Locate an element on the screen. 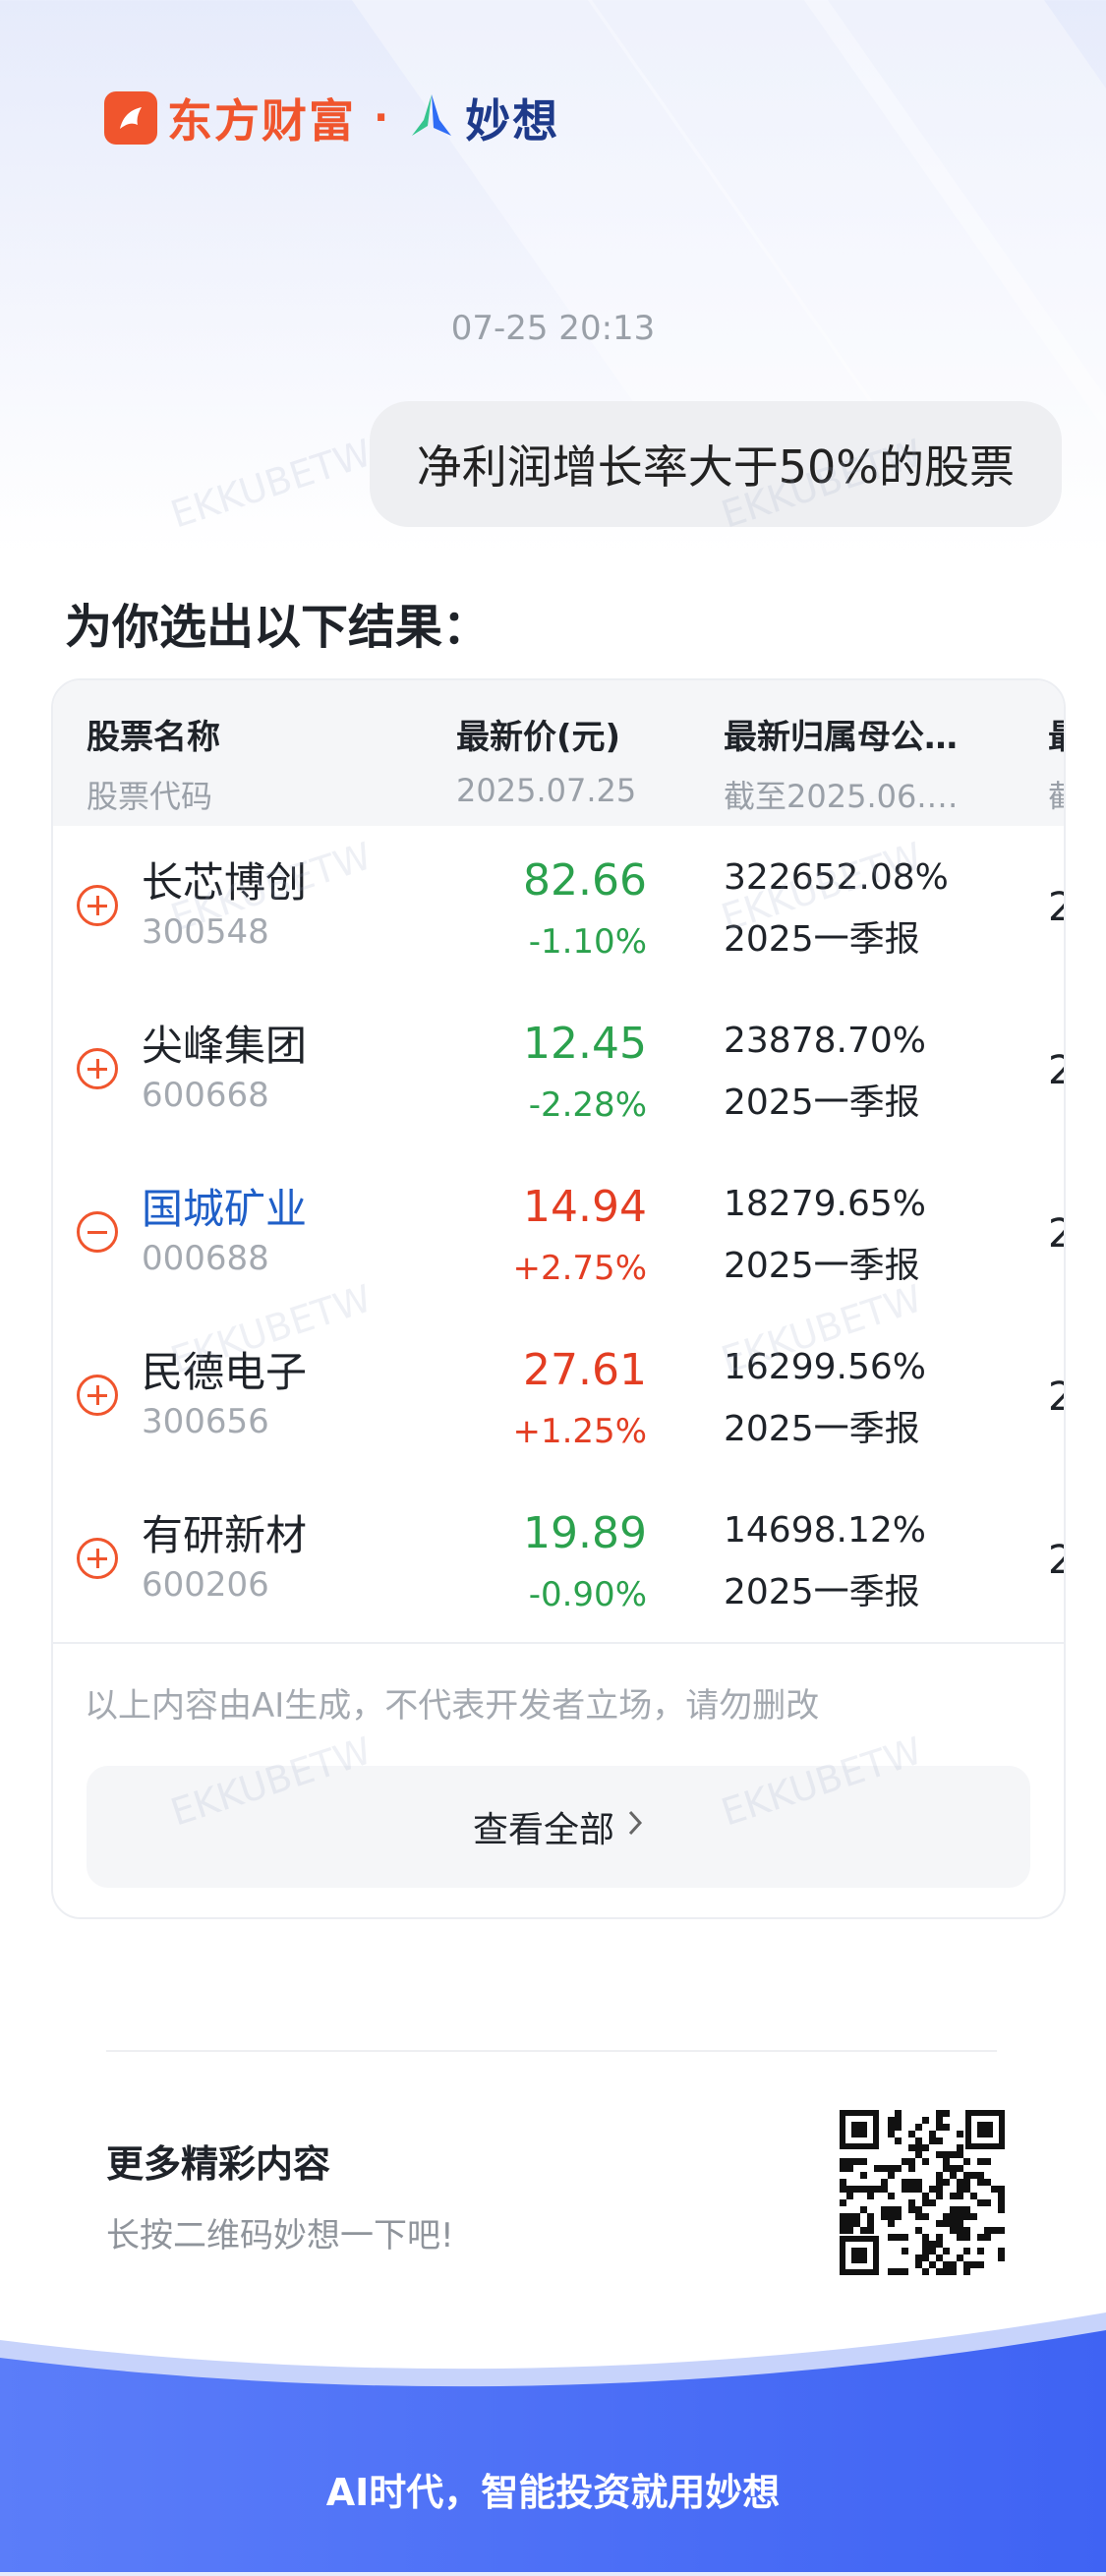  stock-price: 12.45 is located at coordinates (585, 1044).